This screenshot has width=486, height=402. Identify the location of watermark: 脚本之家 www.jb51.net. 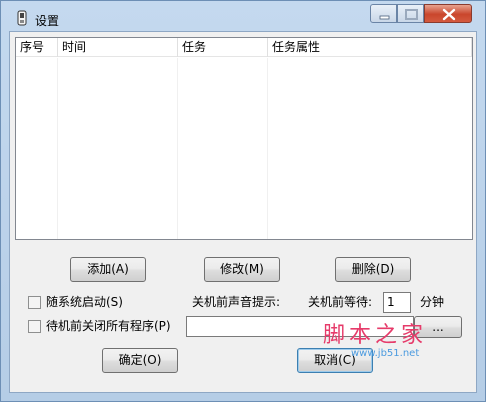
(388, 340).